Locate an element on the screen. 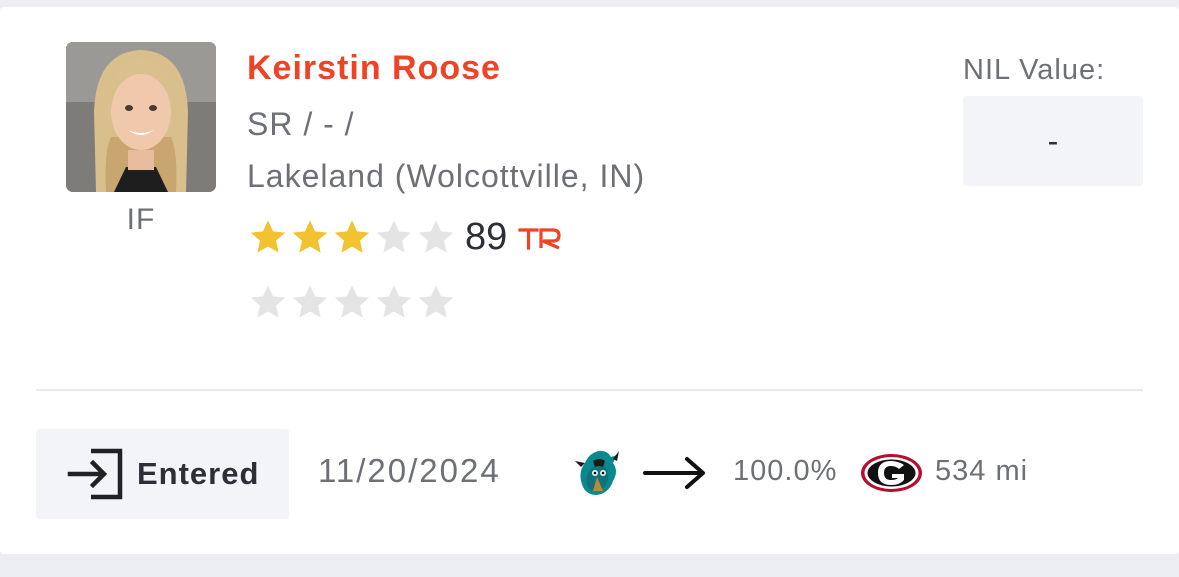  nil-value-box: - is located at coordinates (1053, 141).